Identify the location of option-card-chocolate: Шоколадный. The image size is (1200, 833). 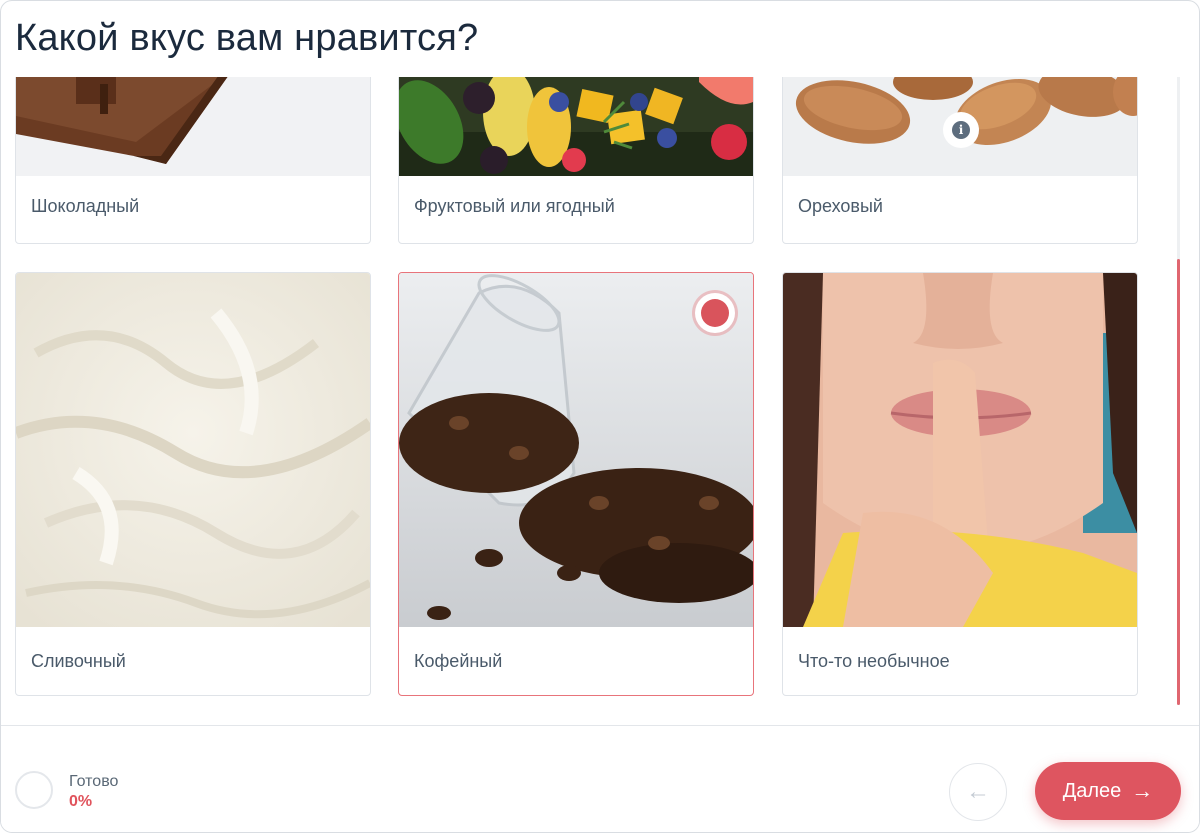
(193, 160).